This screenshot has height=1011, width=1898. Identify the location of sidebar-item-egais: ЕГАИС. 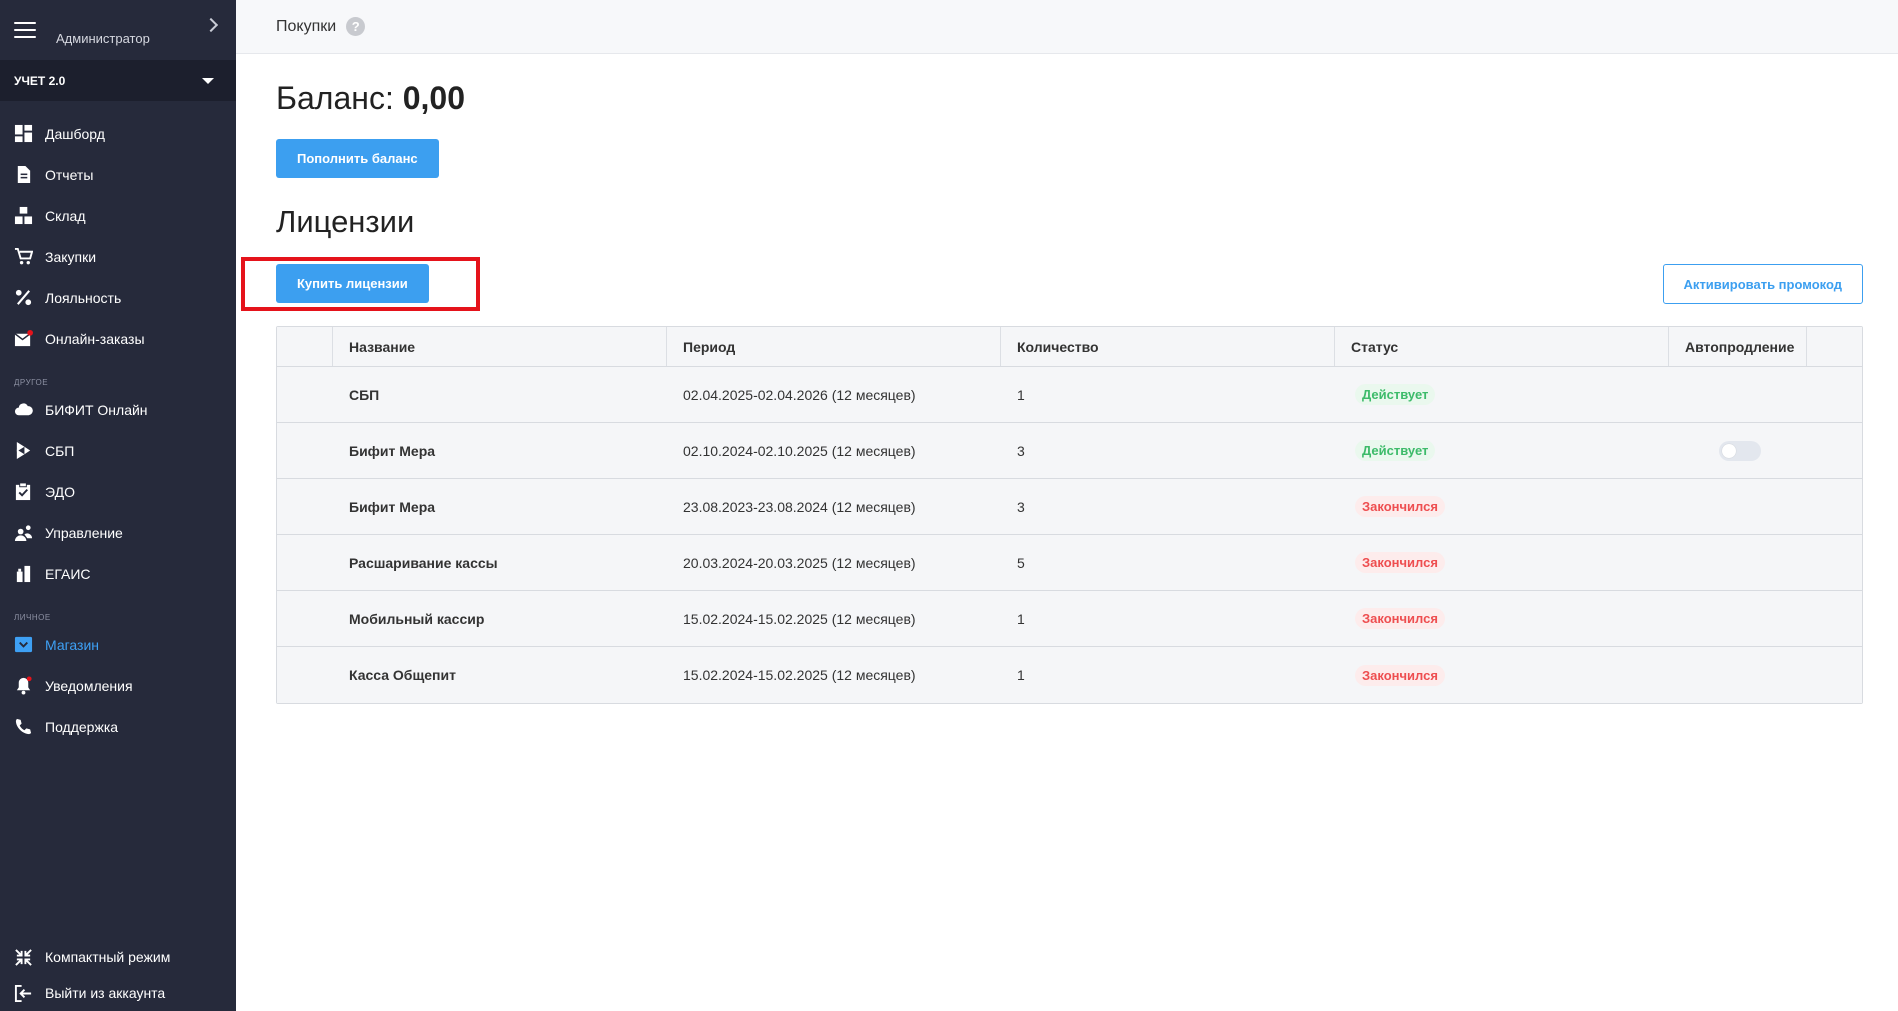
(118, 573).